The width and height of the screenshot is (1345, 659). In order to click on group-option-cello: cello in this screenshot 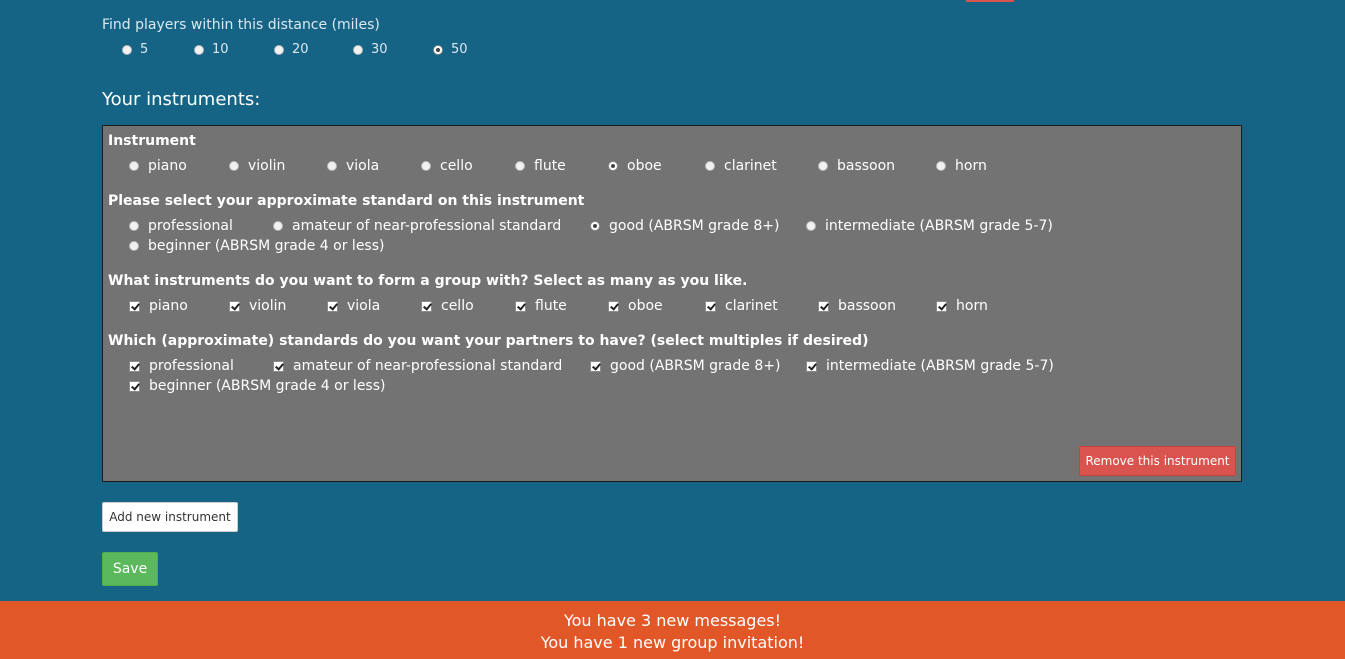, I will do `click(447, 306)`.